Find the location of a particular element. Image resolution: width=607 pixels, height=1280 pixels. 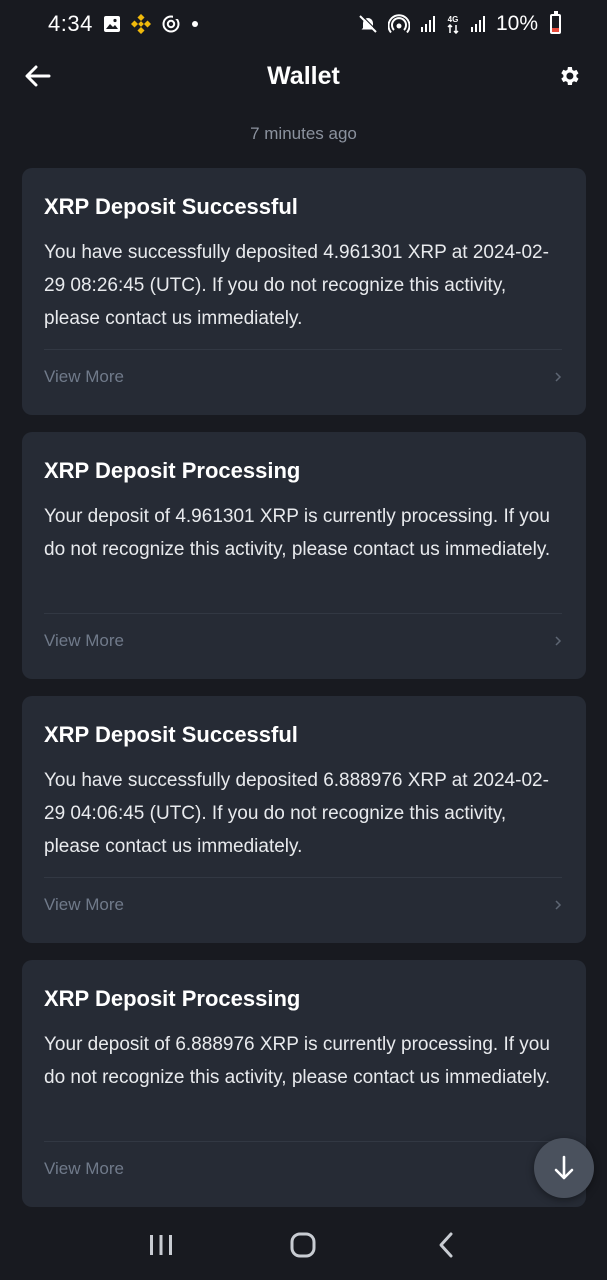

scroll-down-button is located at coordinates (564, 1168).